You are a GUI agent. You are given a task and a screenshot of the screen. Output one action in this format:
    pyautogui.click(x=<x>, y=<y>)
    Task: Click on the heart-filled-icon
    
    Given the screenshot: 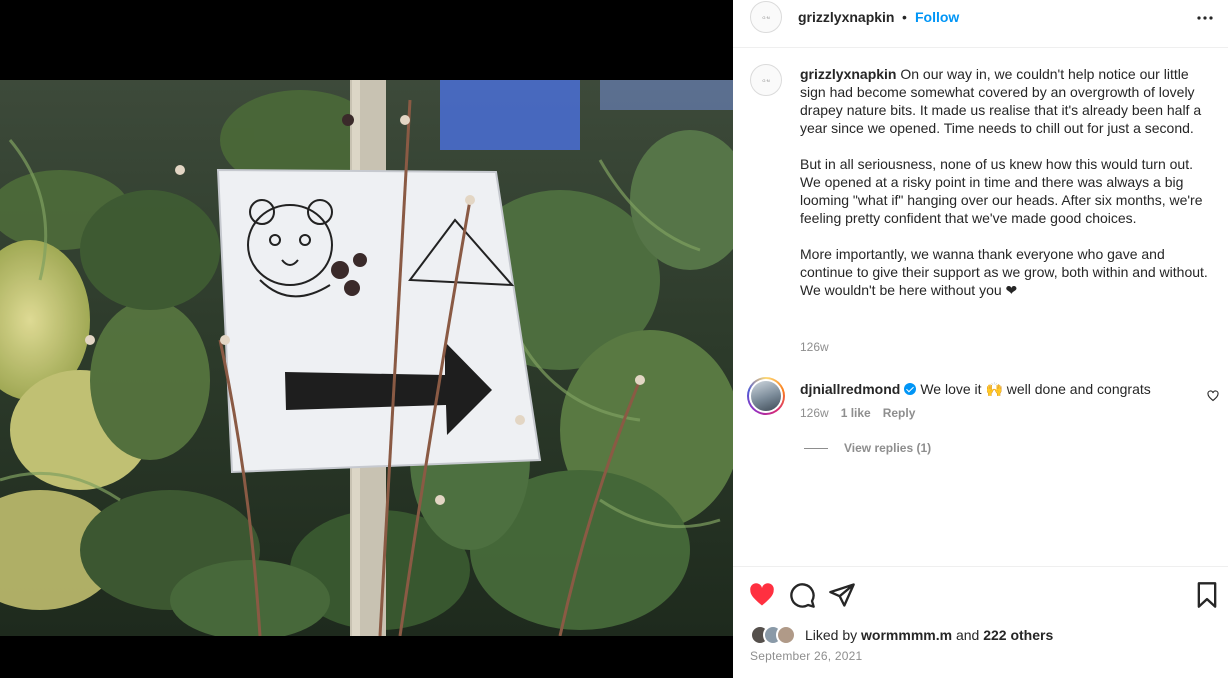 What is the action you would take?
    pyautogui.click(x=762, y=594)
    